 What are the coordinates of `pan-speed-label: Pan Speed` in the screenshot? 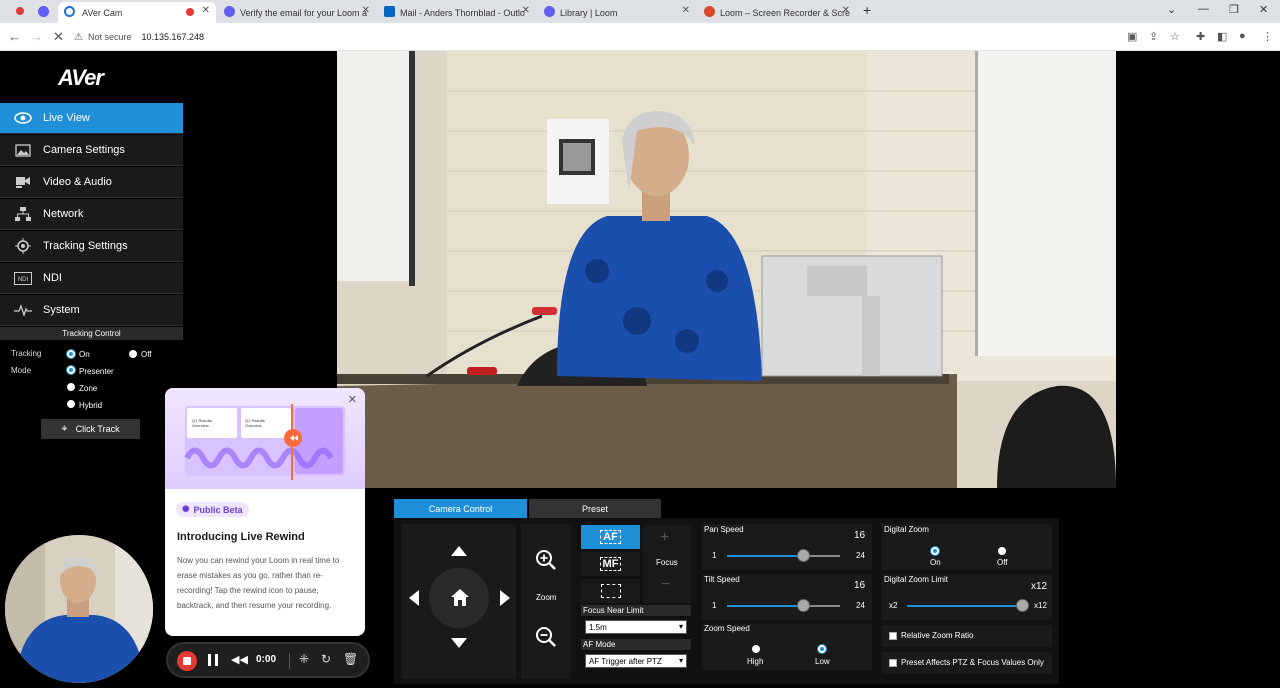 It's located at (724, 529).